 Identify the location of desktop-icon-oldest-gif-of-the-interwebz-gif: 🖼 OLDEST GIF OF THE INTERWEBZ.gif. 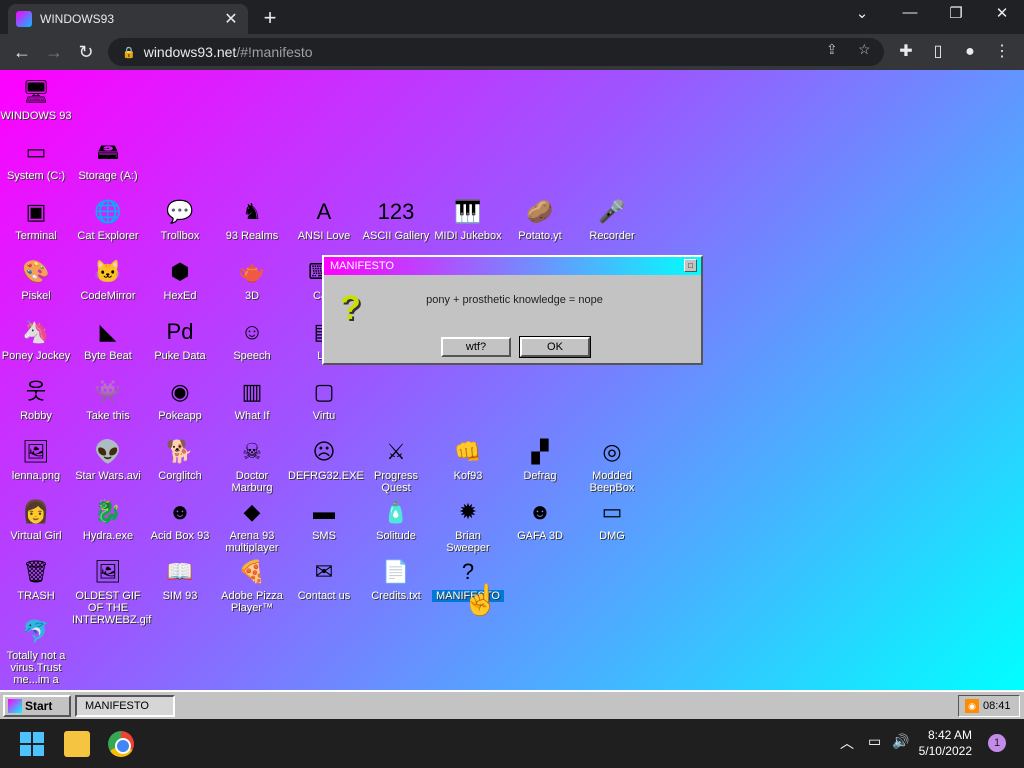
(111, 591).